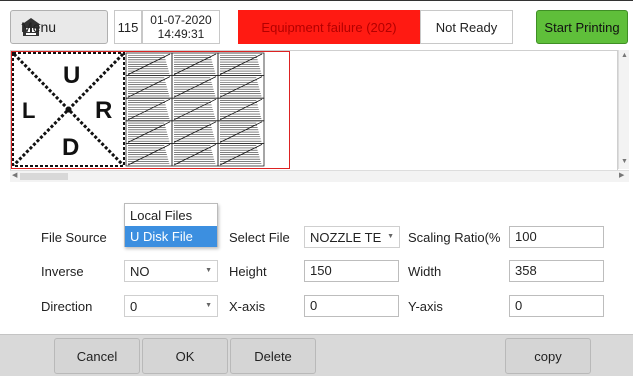 The image size is (633, 376). Describe the element at coordinates (44, 176) in the screenshot. I see `horizontal-scroll-thumb` at that location.